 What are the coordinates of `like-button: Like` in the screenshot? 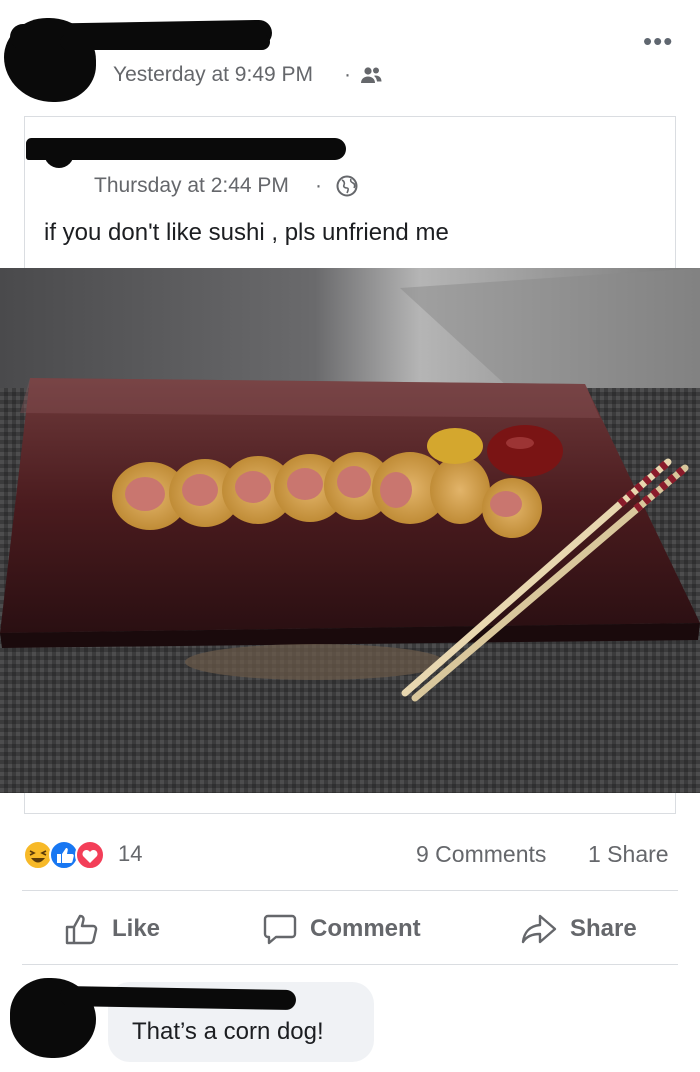 It's located at (112, 929).